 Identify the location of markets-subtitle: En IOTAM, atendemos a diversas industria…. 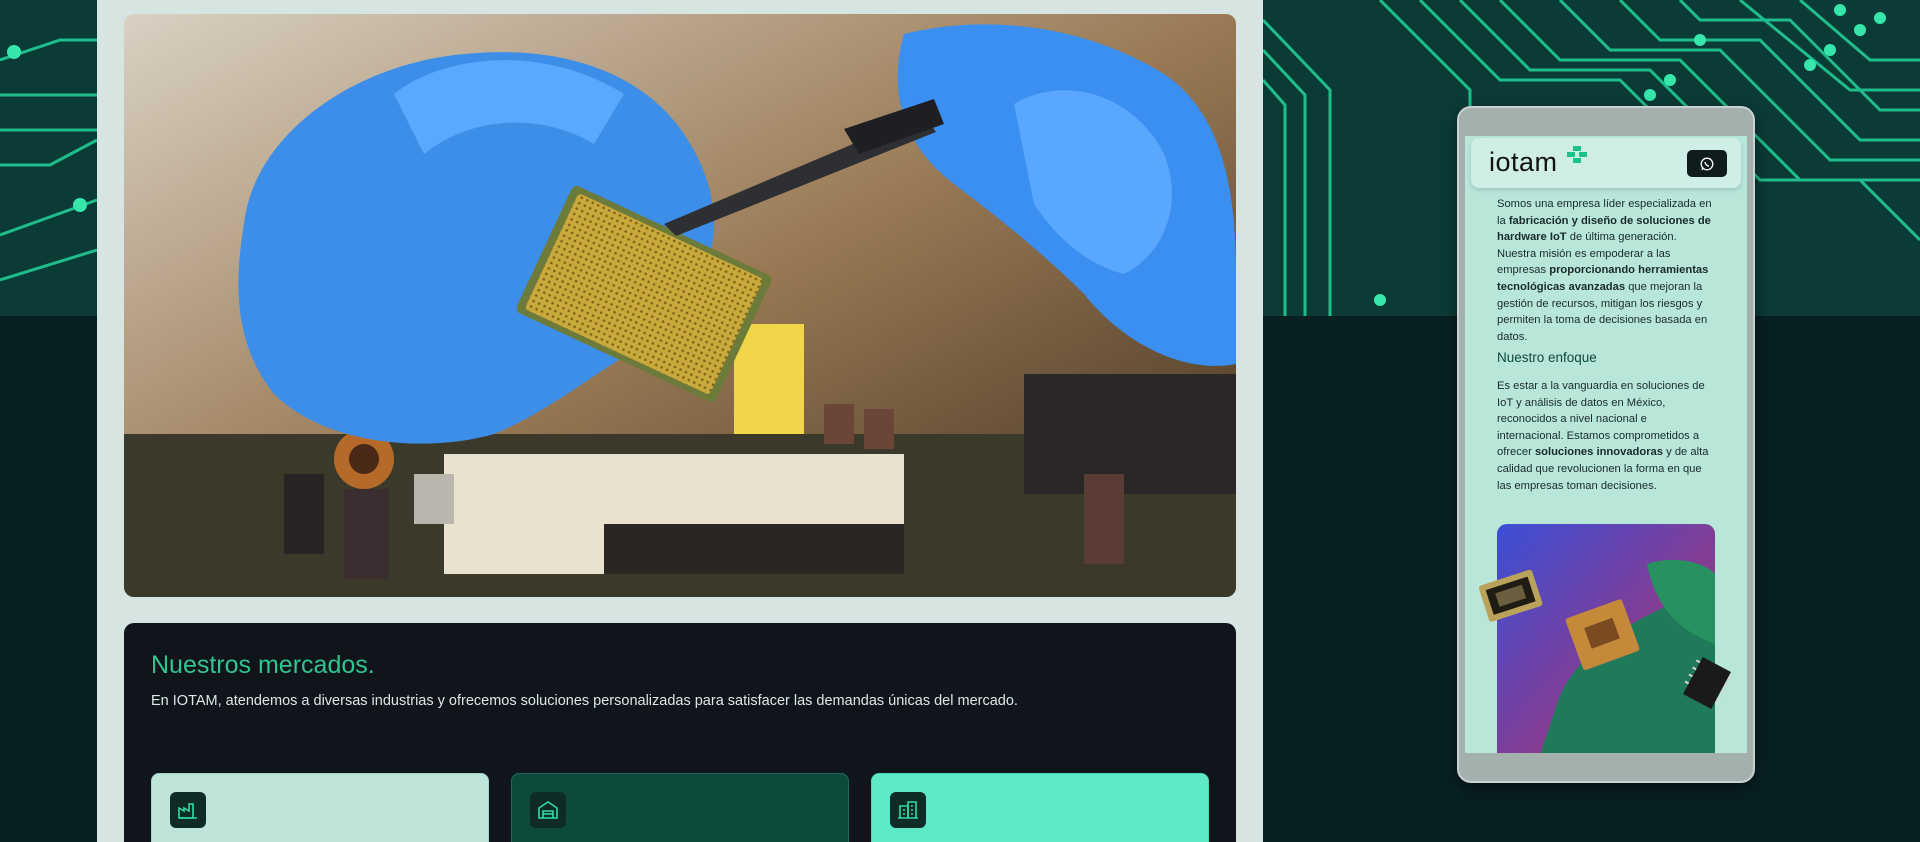
(584, 701).